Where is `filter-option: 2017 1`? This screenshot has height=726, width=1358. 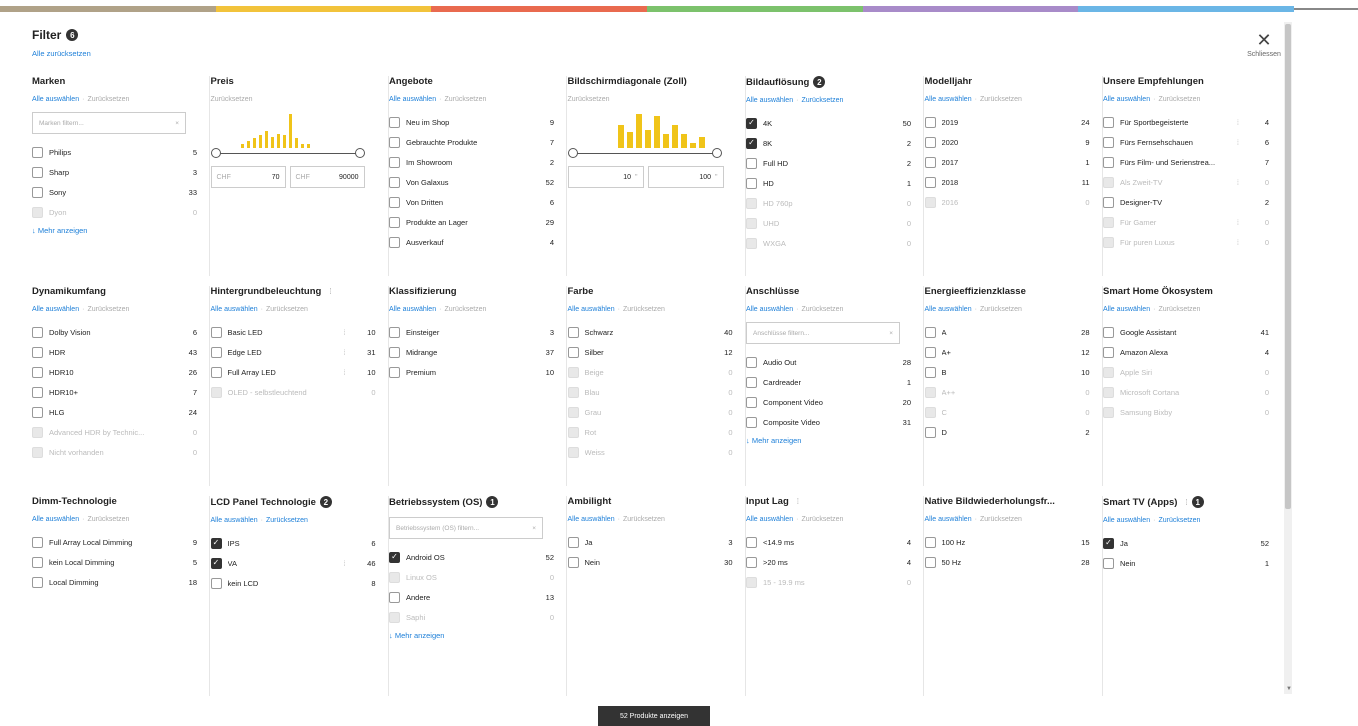 filter-option: 2017 1 is located at coordinates (1007, 162).